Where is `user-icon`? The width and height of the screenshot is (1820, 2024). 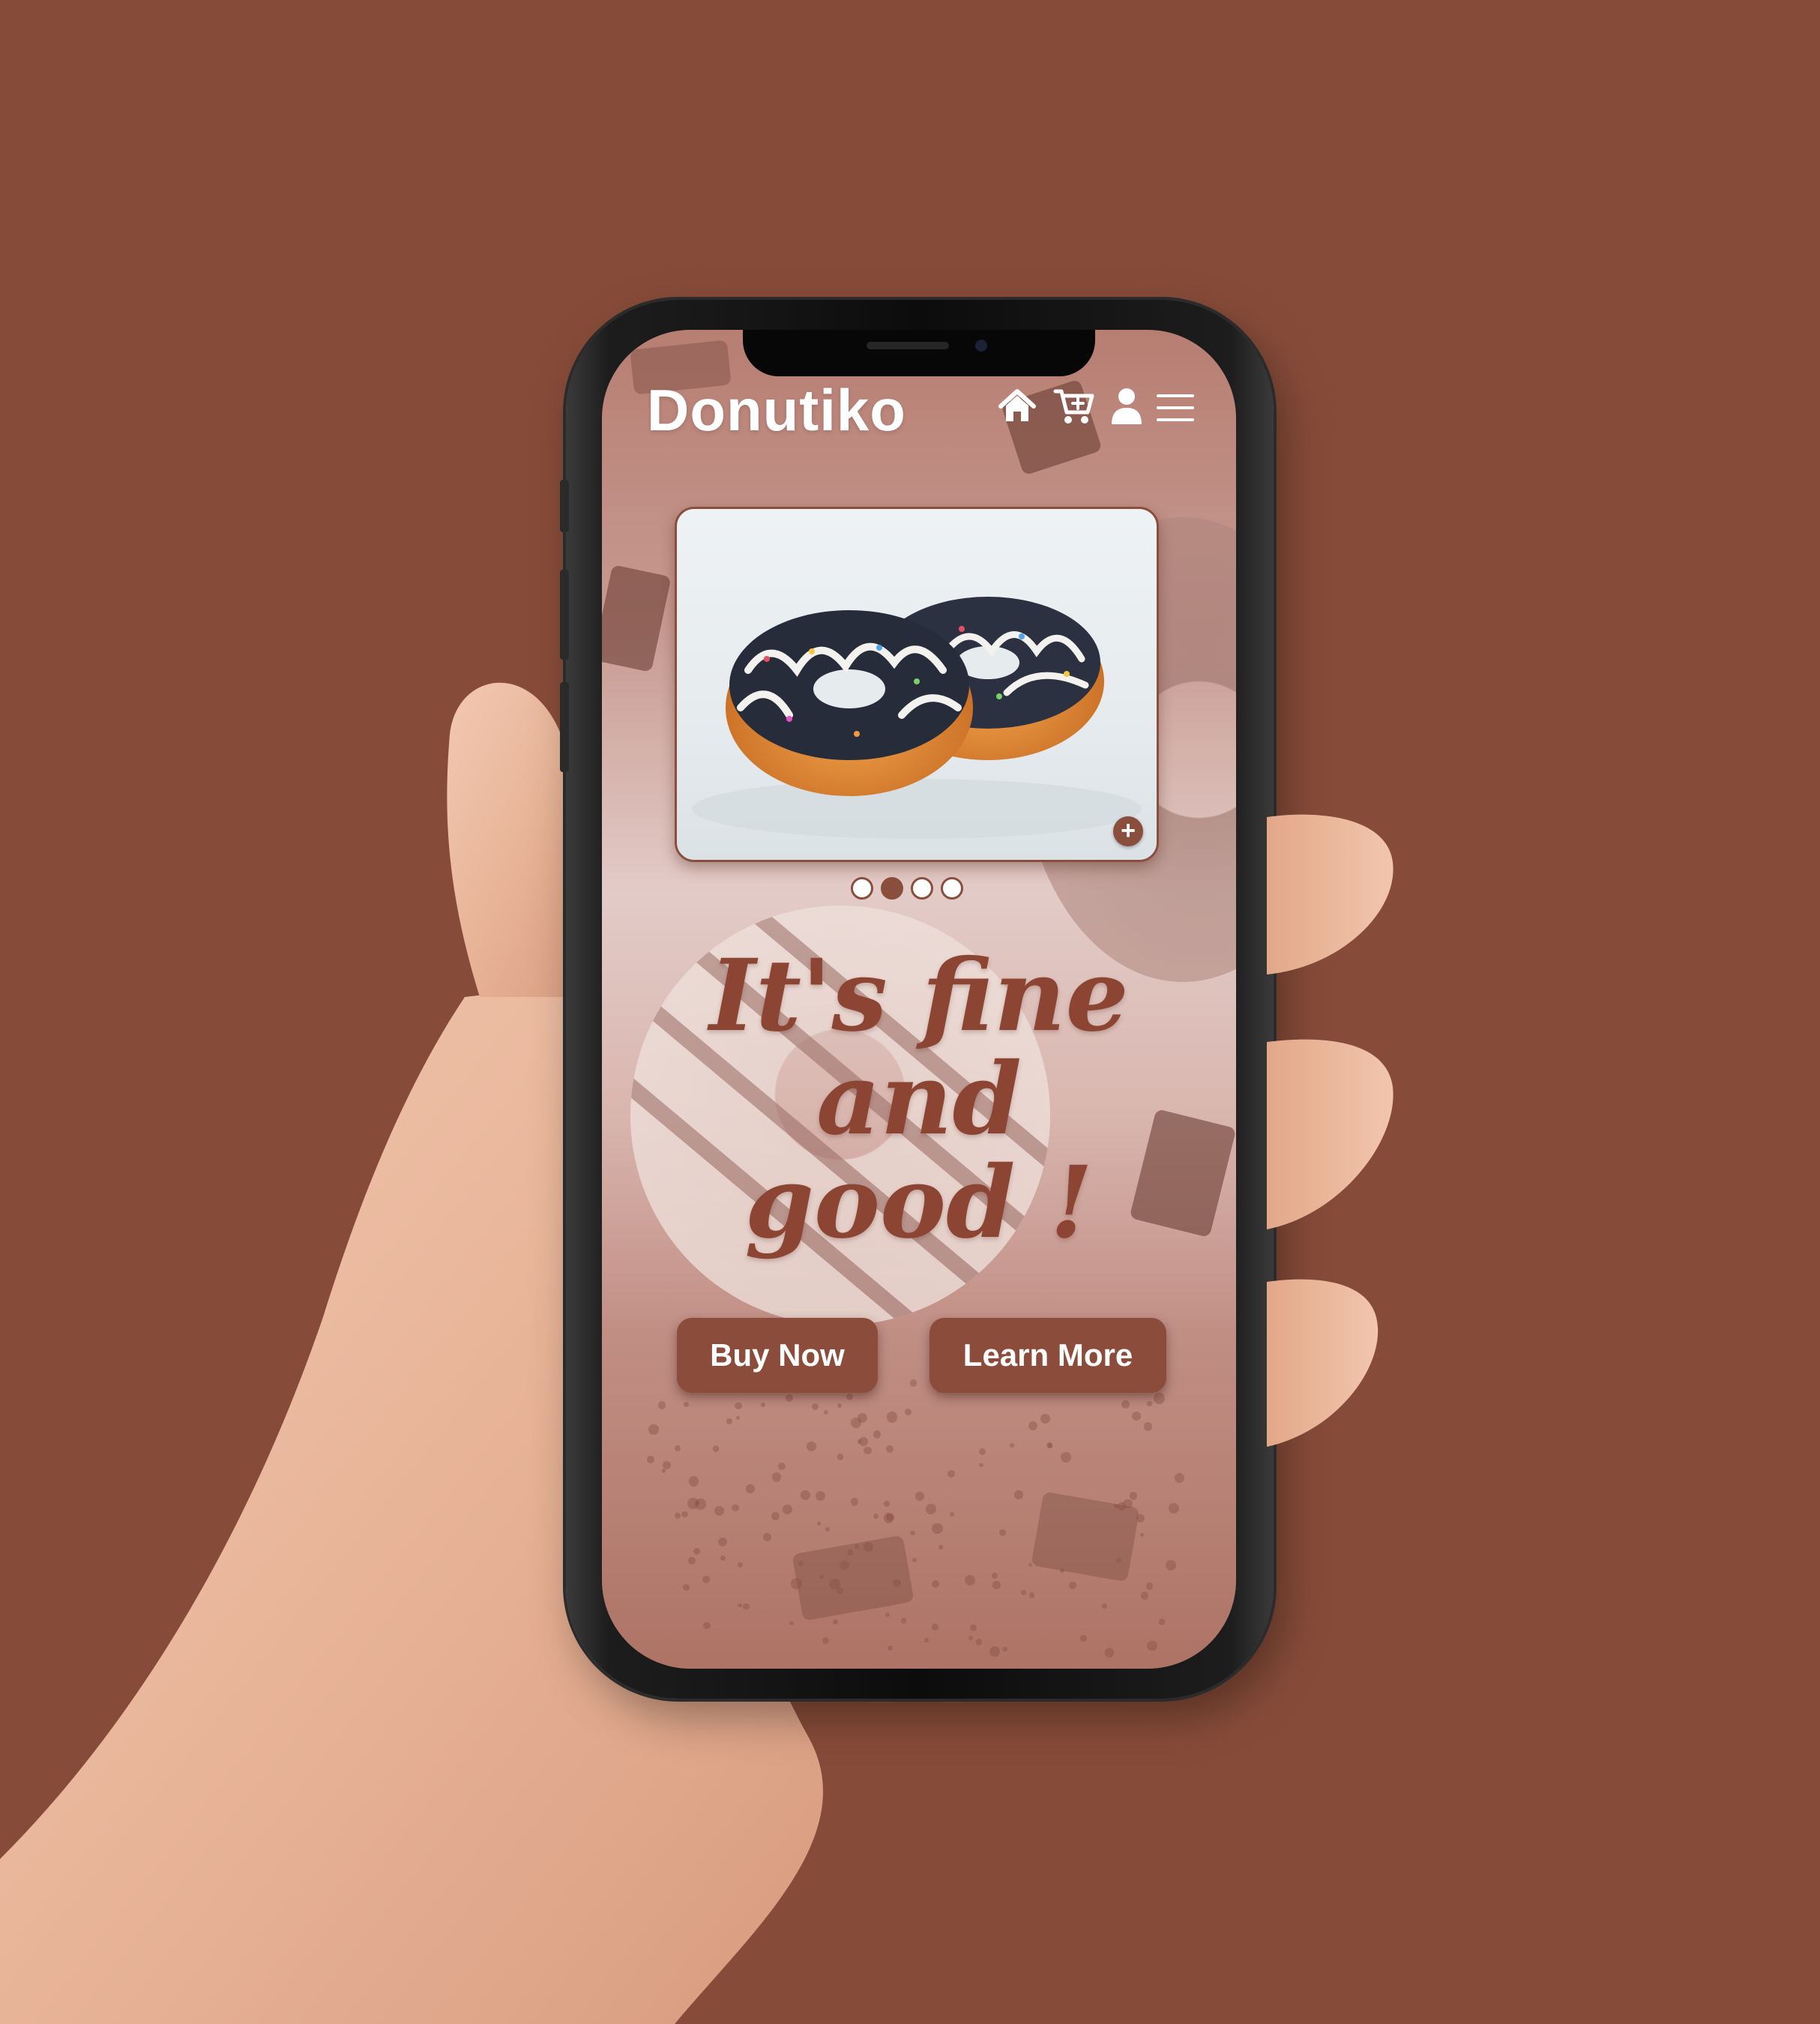
user-icon is located at coordinates (1127, 406).